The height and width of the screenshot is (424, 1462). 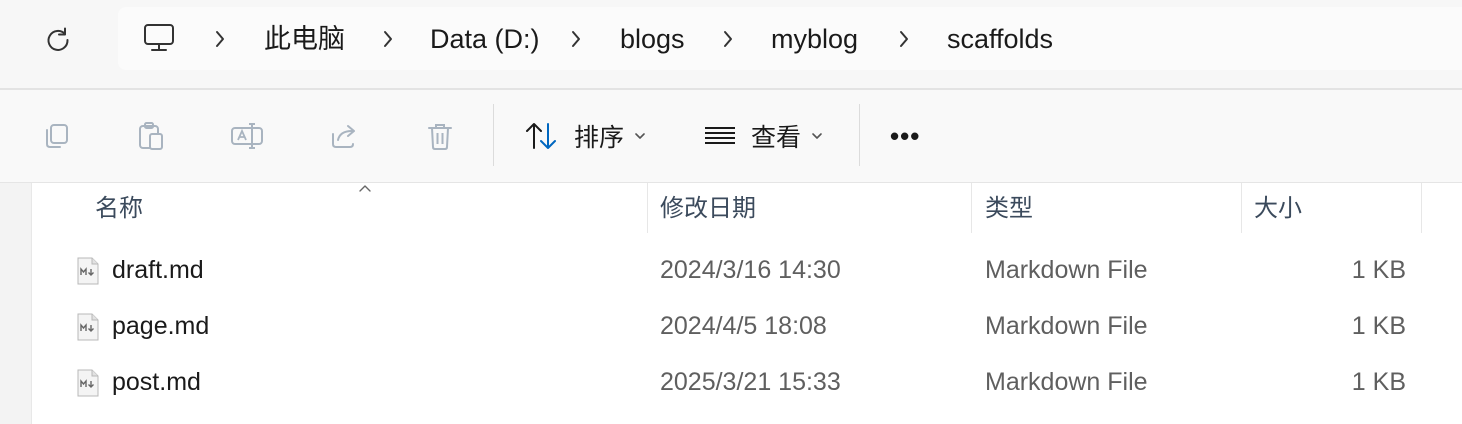 I want to click on view-label: 查看, so click(x=776, y=138).